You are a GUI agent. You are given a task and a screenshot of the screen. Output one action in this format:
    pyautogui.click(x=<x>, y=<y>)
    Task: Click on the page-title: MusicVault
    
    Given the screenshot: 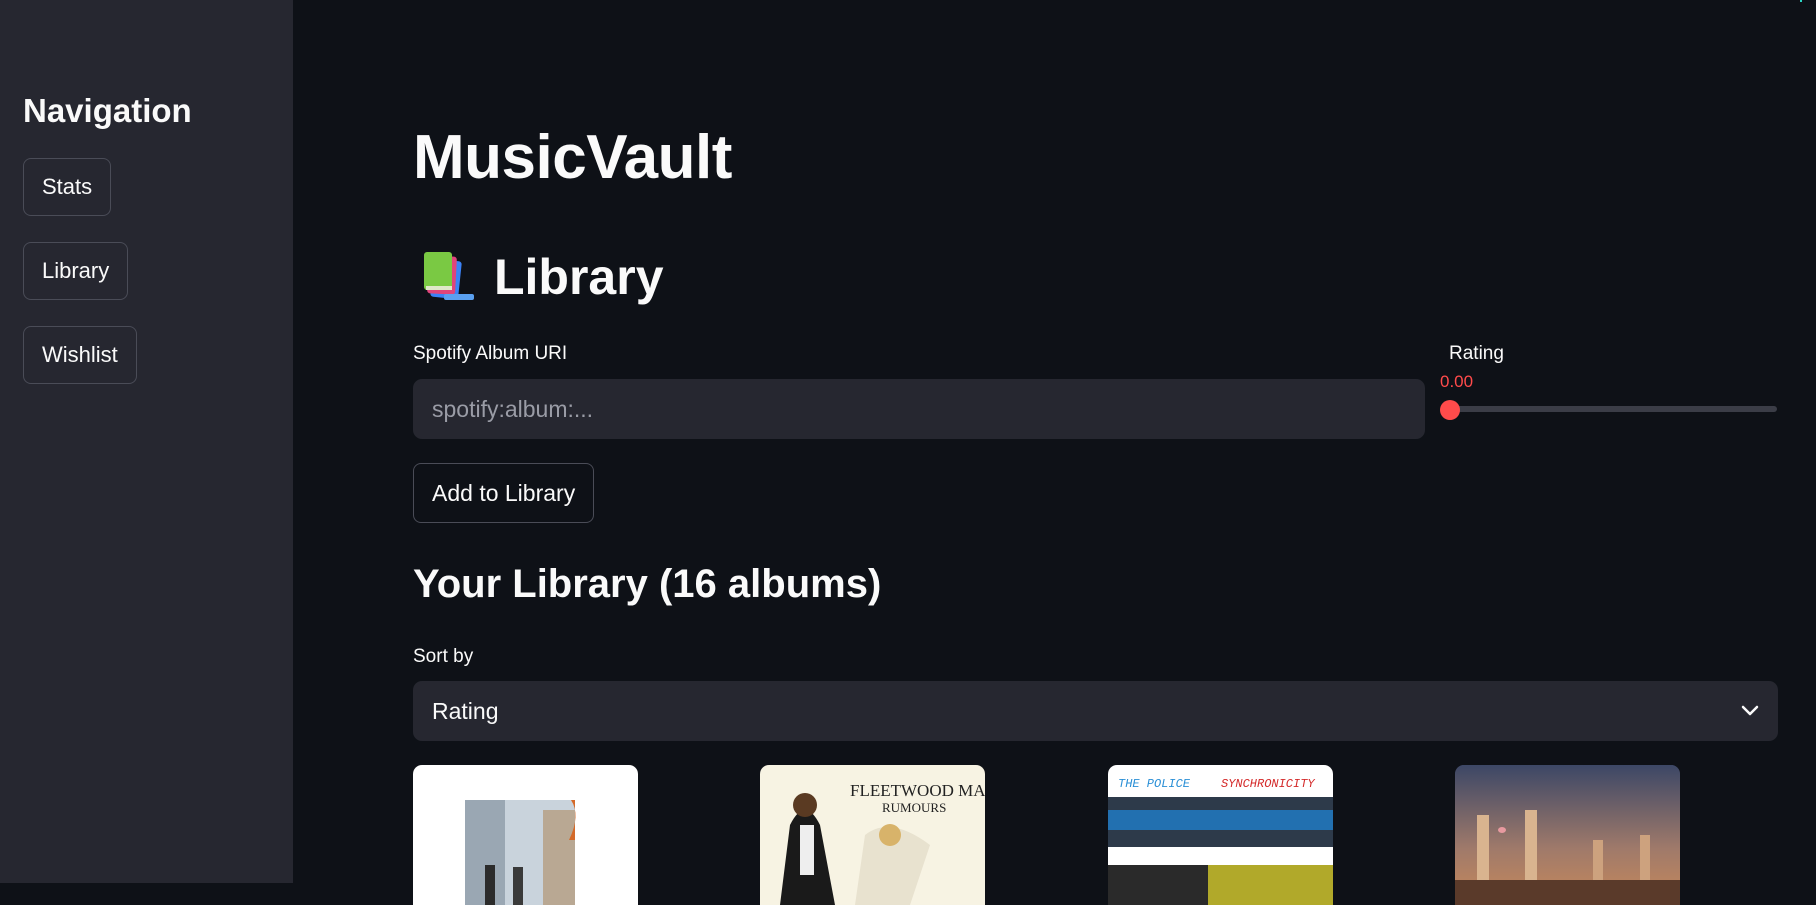 What is the action you would take?
    pyautogui.click(x=572, y=157)
    